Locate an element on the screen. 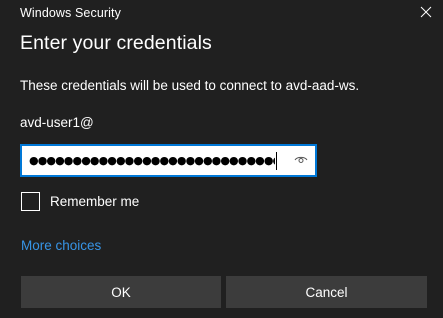 The width and height of the screenshot is (443, 318). remember-me-label: Remember me is located at coordinates (95, 201).